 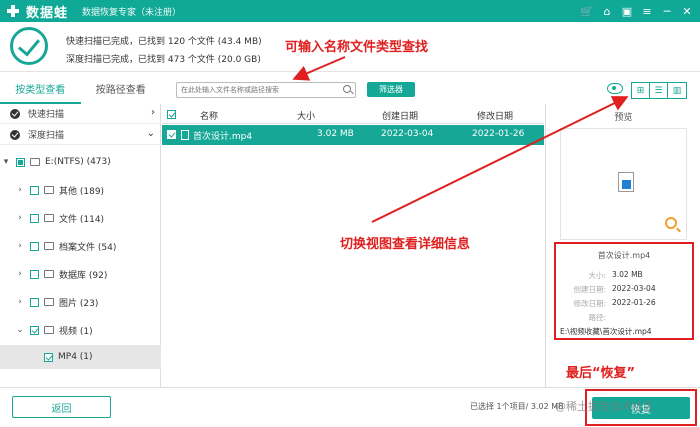 What do you see at coordinates (40, 92) in the screenshot?
I see `tab-by-type: 按类型查看` at bounding box center [40, 92].